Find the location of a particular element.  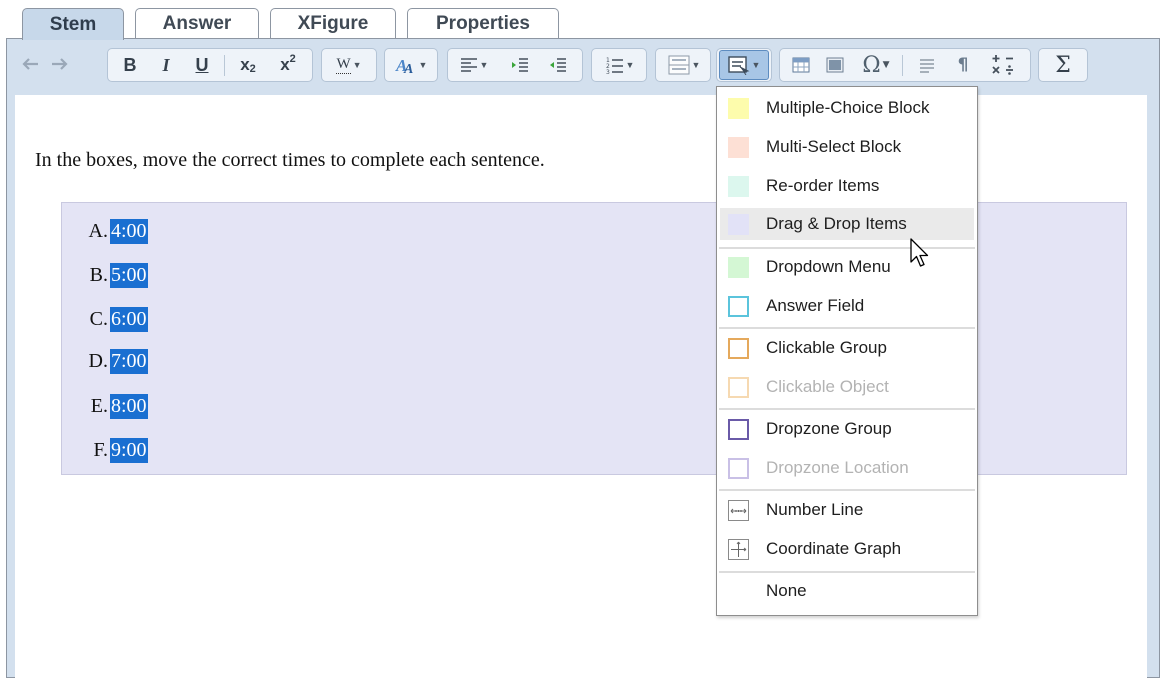

alignment-group: ▼ is located at coordinates (515, 65).